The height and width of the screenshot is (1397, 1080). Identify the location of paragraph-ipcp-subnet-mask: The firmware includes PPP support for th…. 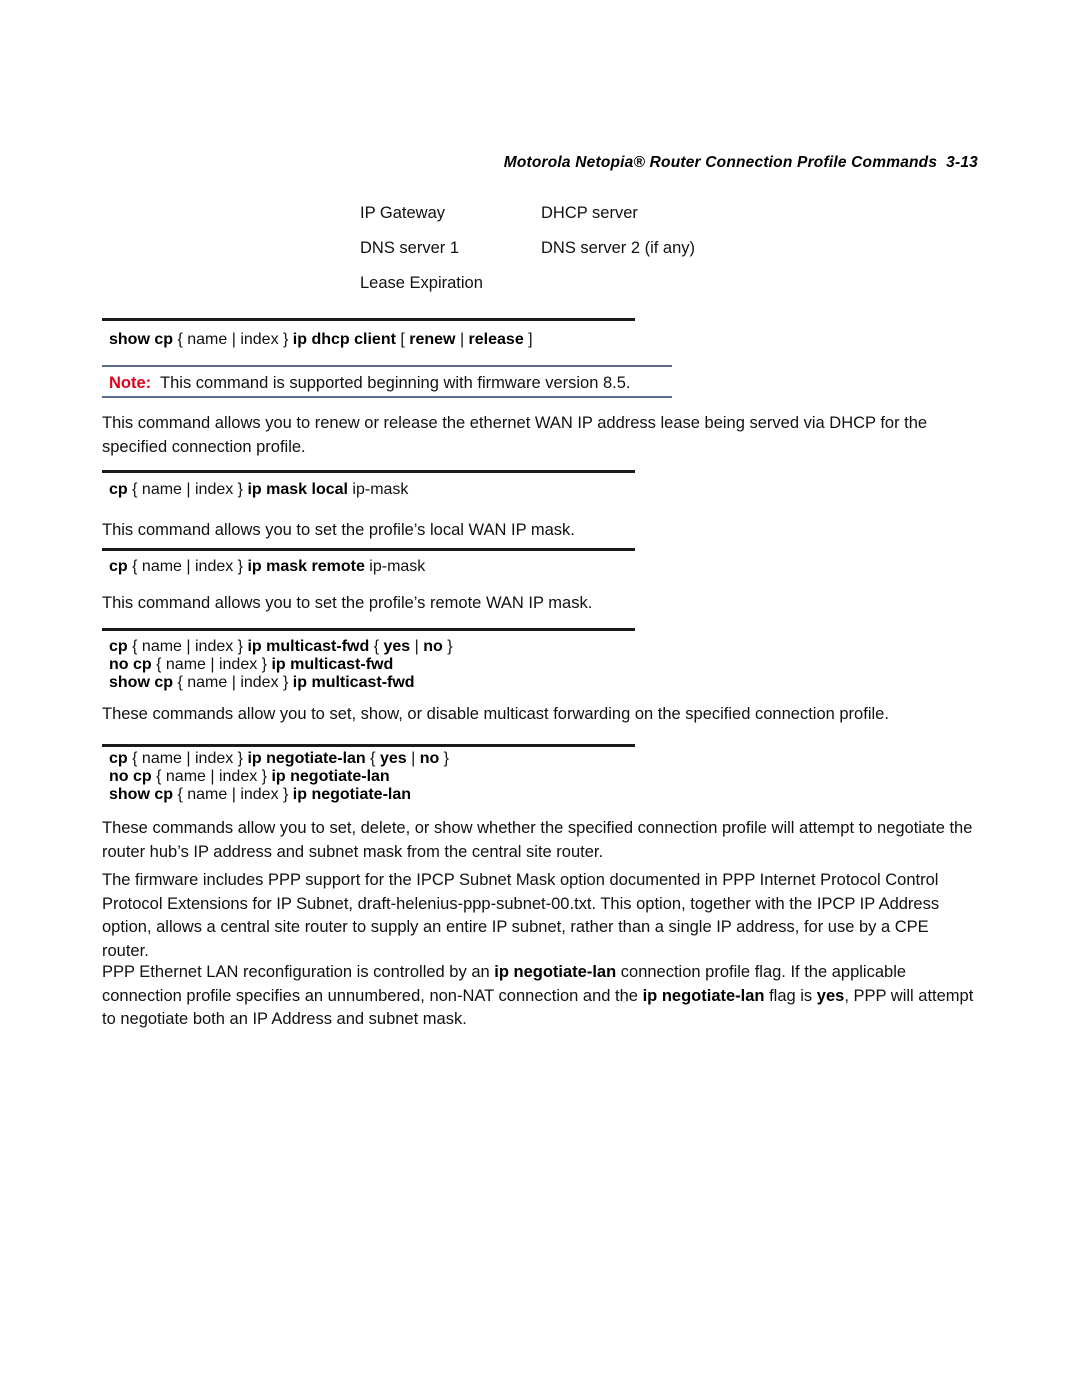
(540, 916).